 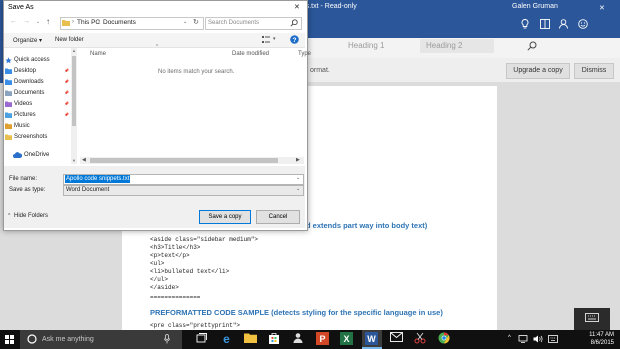 I want to click on microphone-icon, so click(x=167, y=339).